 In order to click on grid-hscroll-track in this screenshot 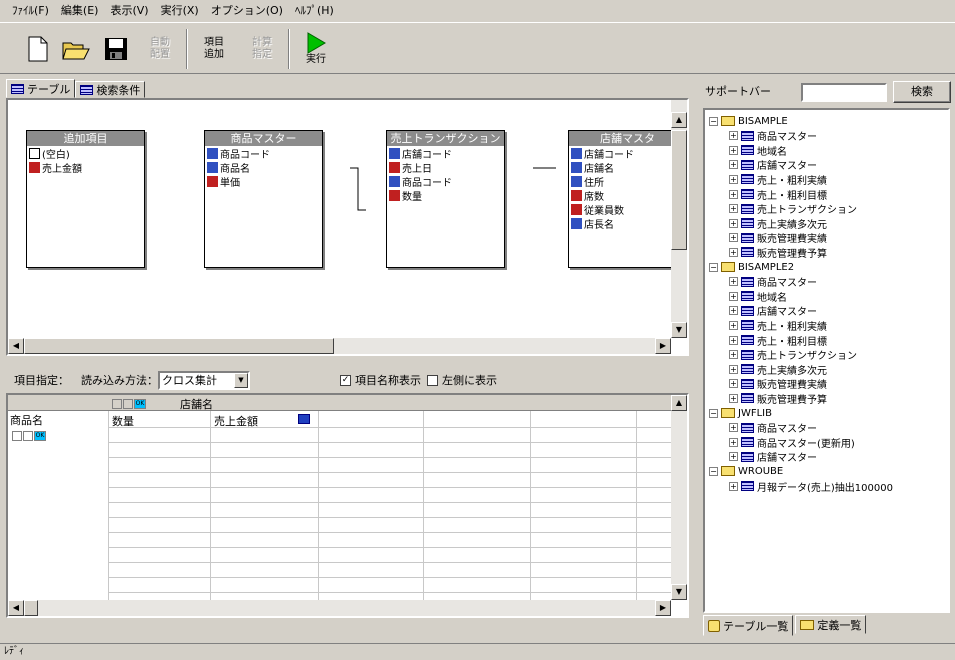, I will do `click(339, 608)`.